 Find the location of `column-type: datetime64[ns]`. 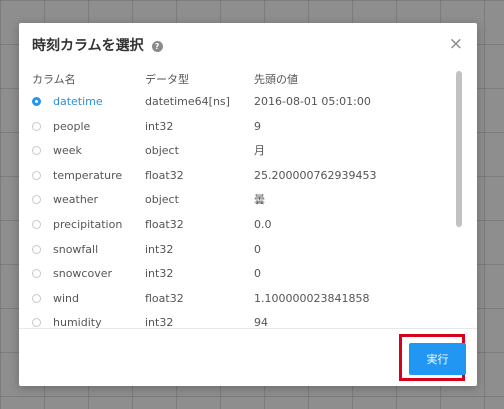

column-type: datetime64[ns] is located at coordinates (187, 101).